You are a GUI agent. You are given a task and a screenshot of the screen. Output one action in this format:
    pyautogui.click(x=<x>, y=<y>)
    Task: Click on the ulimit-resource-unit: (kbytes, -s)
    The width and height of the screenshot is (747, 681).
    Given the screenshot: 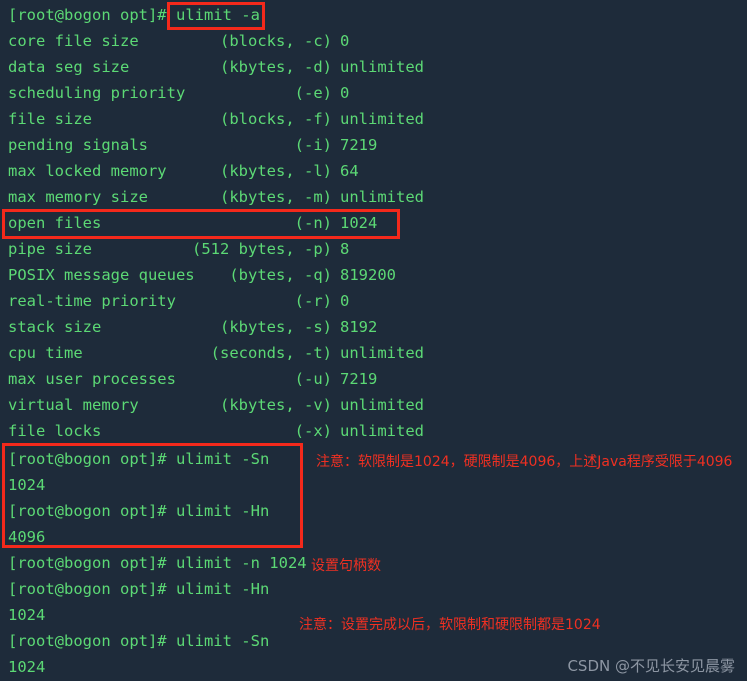 What is the action you would take?
    pyautogui.click(x=276, y=327)
    